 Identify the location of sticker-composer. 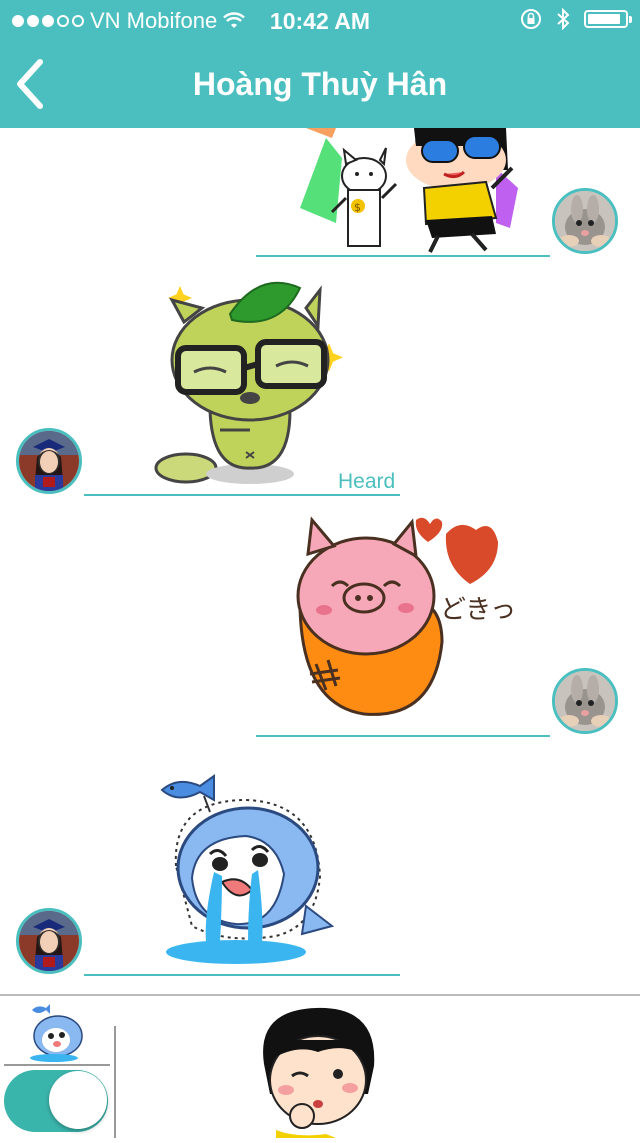
(320, 1066).